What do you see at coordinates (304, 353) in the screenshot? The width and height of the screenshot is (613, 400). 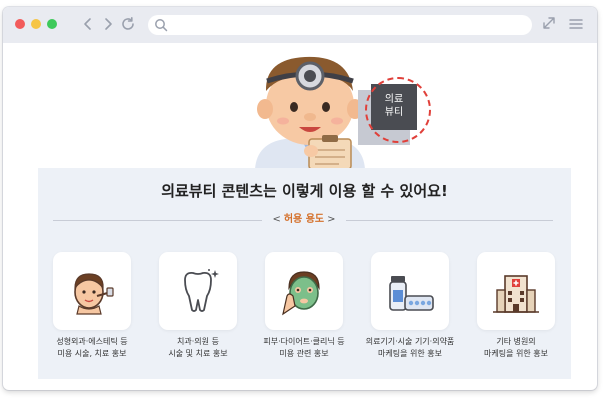 I see `caption-line-2: 미용 관련 홍보` at bounding box center [304, 353].